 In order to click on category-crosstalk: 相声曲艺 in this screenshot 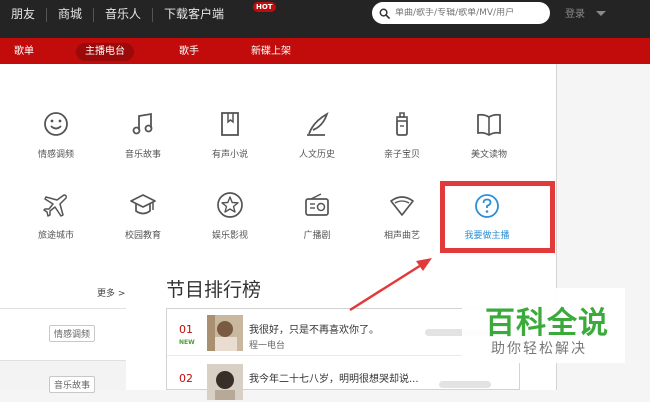, I will do `click(402, 216)`.